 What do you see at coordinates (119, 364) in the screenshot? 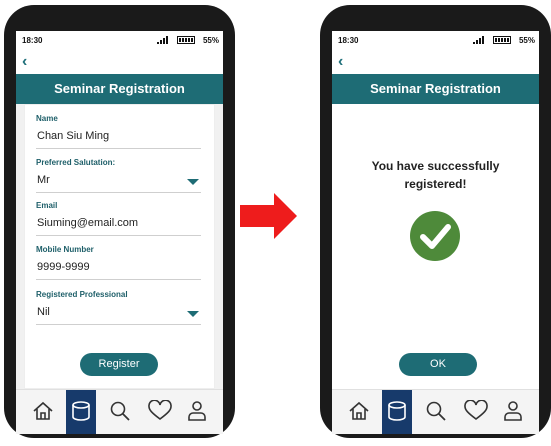
I see `register-button: Register` at bounding box center [119, 364].